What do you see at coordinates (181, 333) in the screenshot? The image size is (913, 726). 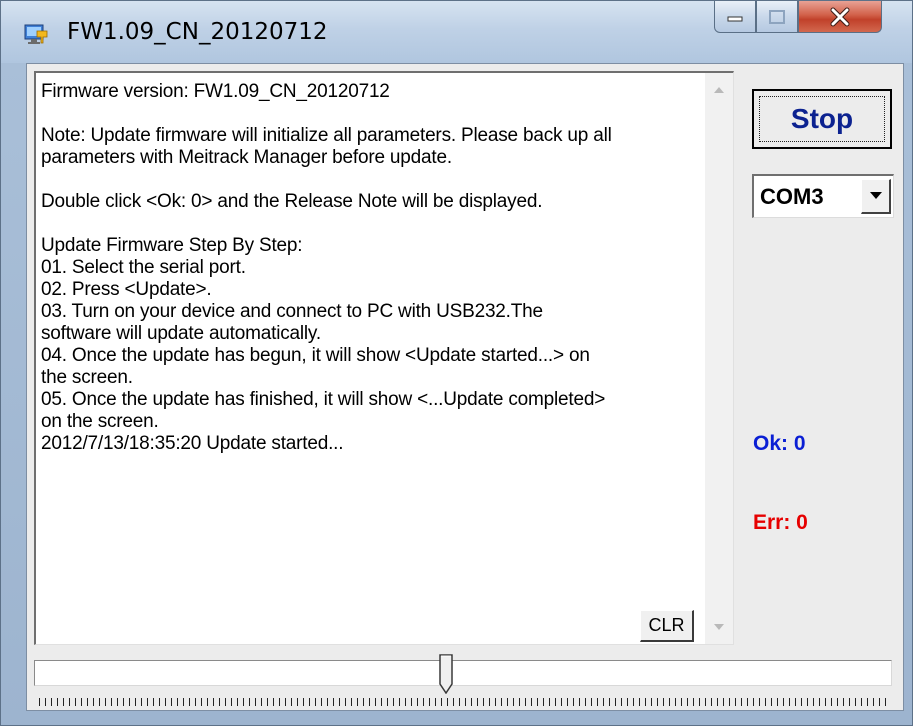 I see `log-line: software will update automatically.` at bounding box center [181, 333].